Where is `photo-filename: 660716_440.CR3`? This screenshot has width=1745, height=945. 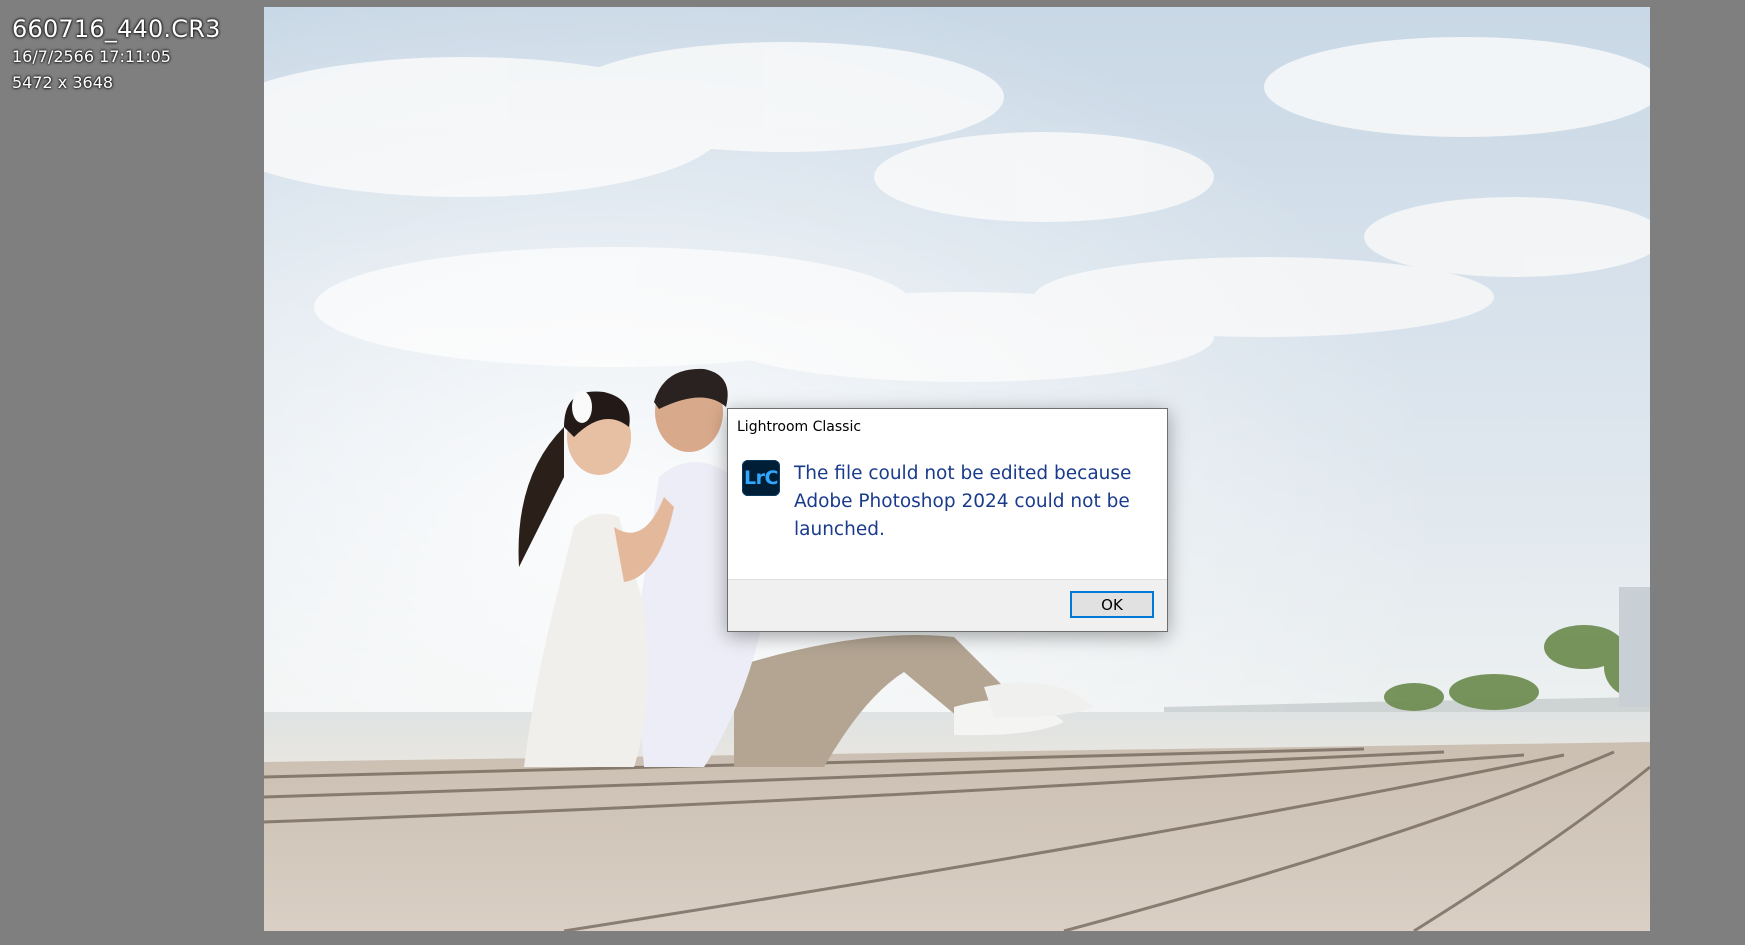
photo-filename: 660716_440.CR3 is located at coordinates (116, 29).